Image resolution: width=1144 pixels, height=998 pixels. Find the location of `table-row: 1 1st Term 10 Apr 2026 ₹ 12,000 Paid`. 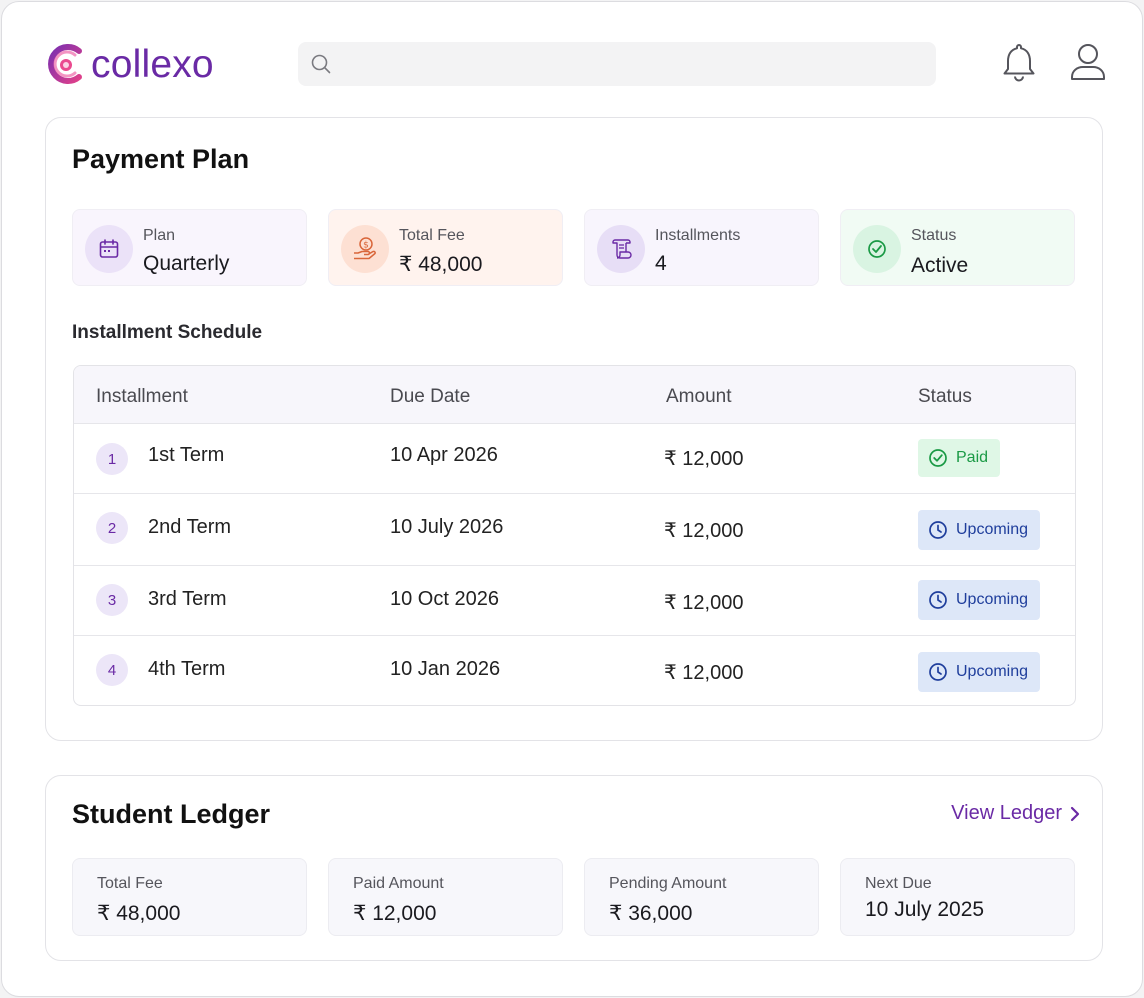

table-row: 1 1st Term 10 Apr 2026 ₹ 12,000 Paid is located at coordinates (574, 459).